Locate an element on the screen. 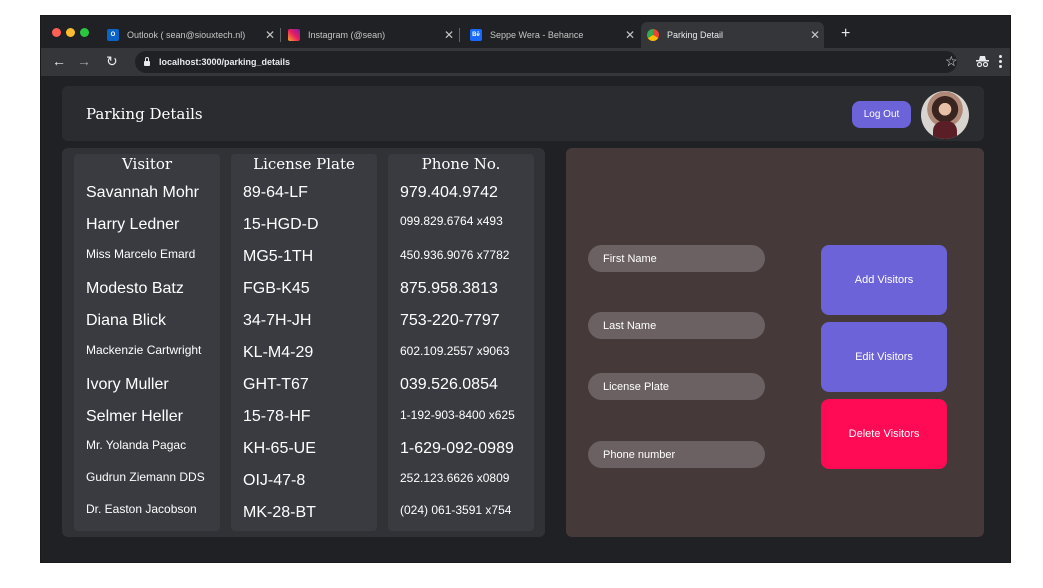 The height and width of the screenshot is (588, 1043). browser-toolbar: ← → ↻ localhost:3000/parking_details ☆ is located at coordinates (525, 62).